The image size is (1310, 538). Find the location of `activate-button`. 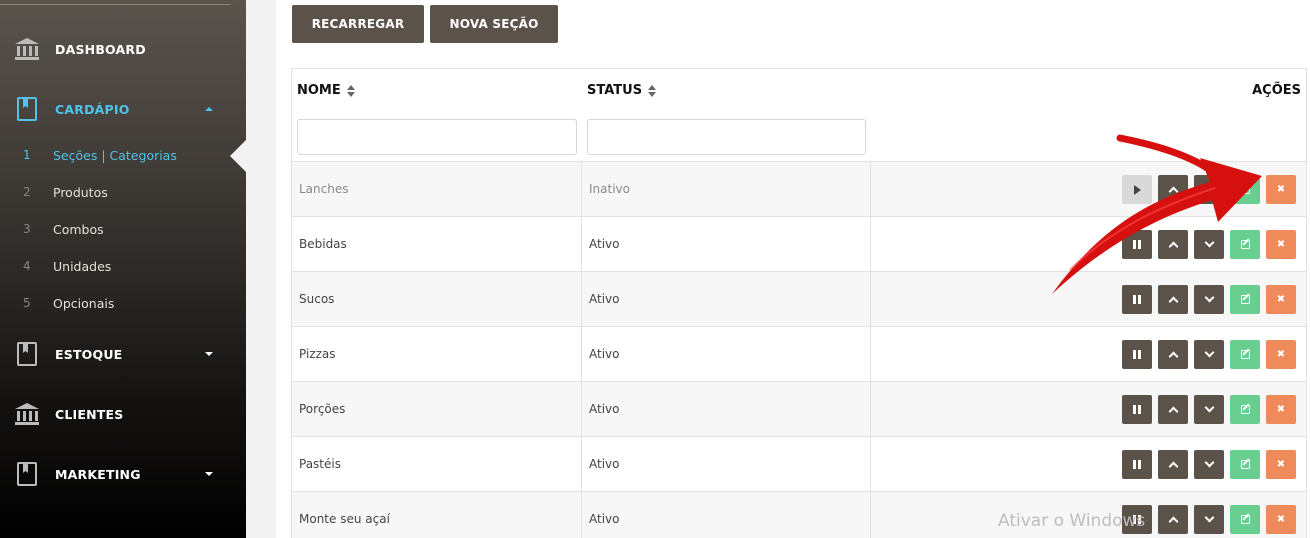

activate-button is located at coordinates (1137, 189).